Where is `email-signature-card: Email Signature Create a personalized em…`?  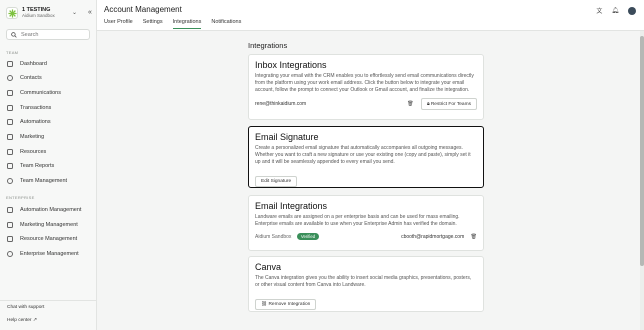
email-signature-card: Email Signature Create a personalized em… is located at coordinates (366, 157).